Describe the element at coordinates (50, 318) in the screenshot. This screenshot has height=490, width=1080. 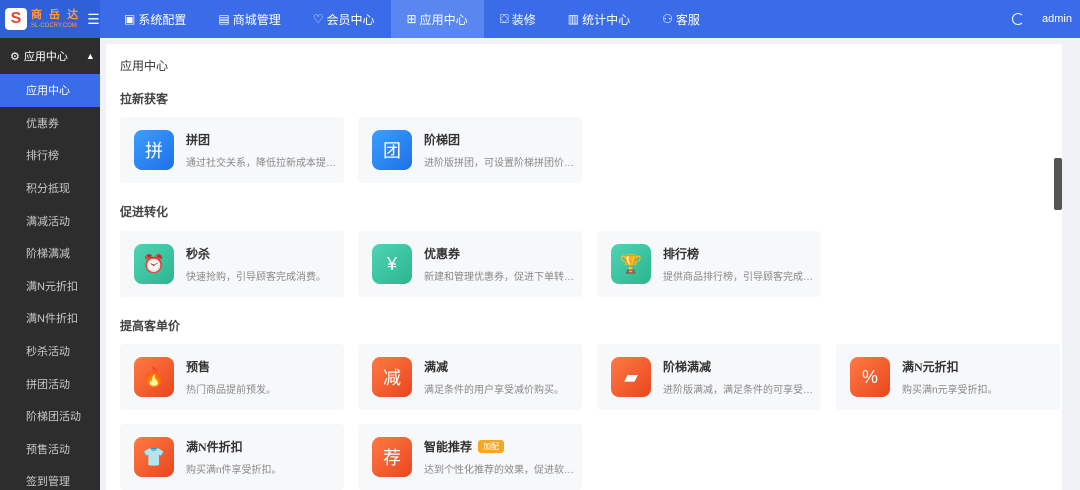
I see `sidebar-item: 满N件折扣` at that location.